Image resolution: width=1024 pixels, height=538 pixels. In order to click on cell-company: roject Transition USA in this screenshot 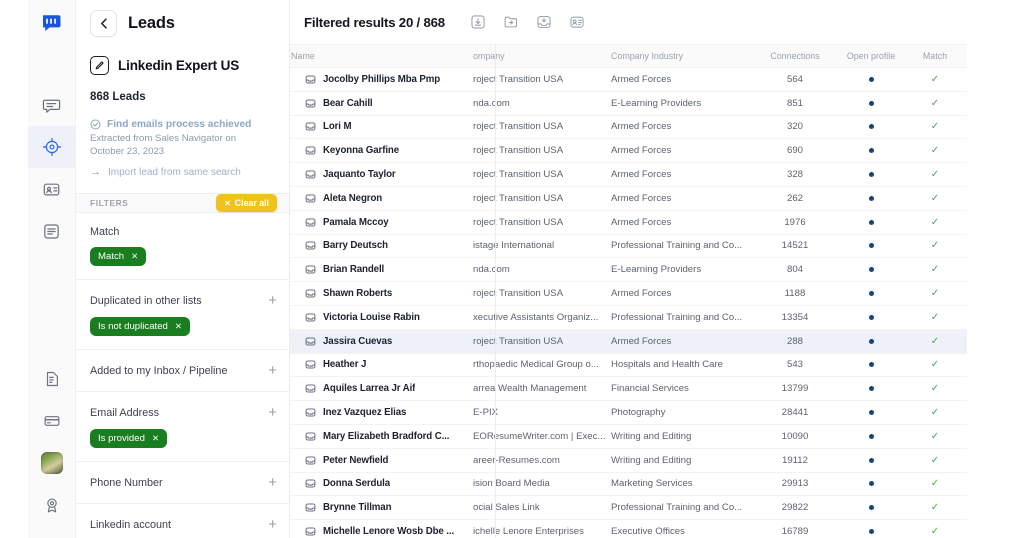, I will do `click(542, 222)`.